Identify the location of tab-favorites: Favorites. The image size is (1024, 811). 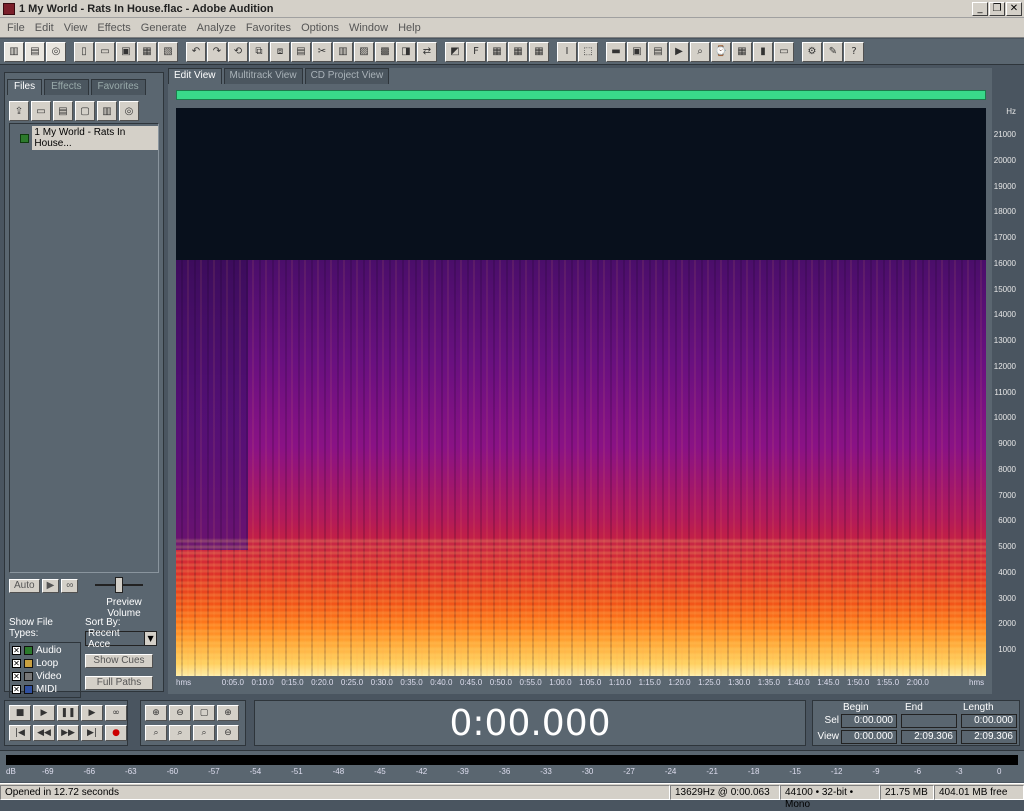
(118, 87).